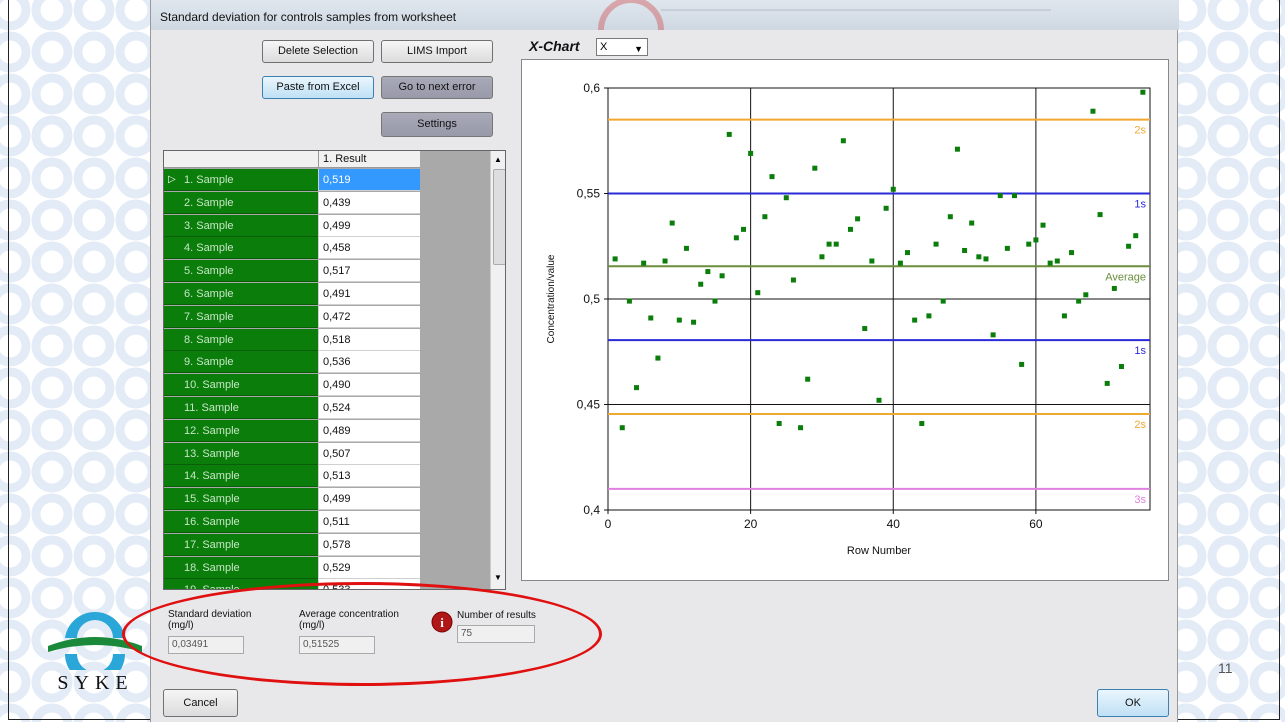  What do you see at coordinates (369, 294) in the screenshot?
I see `row-result-value: 0,491` at bounding box center [369, 294].